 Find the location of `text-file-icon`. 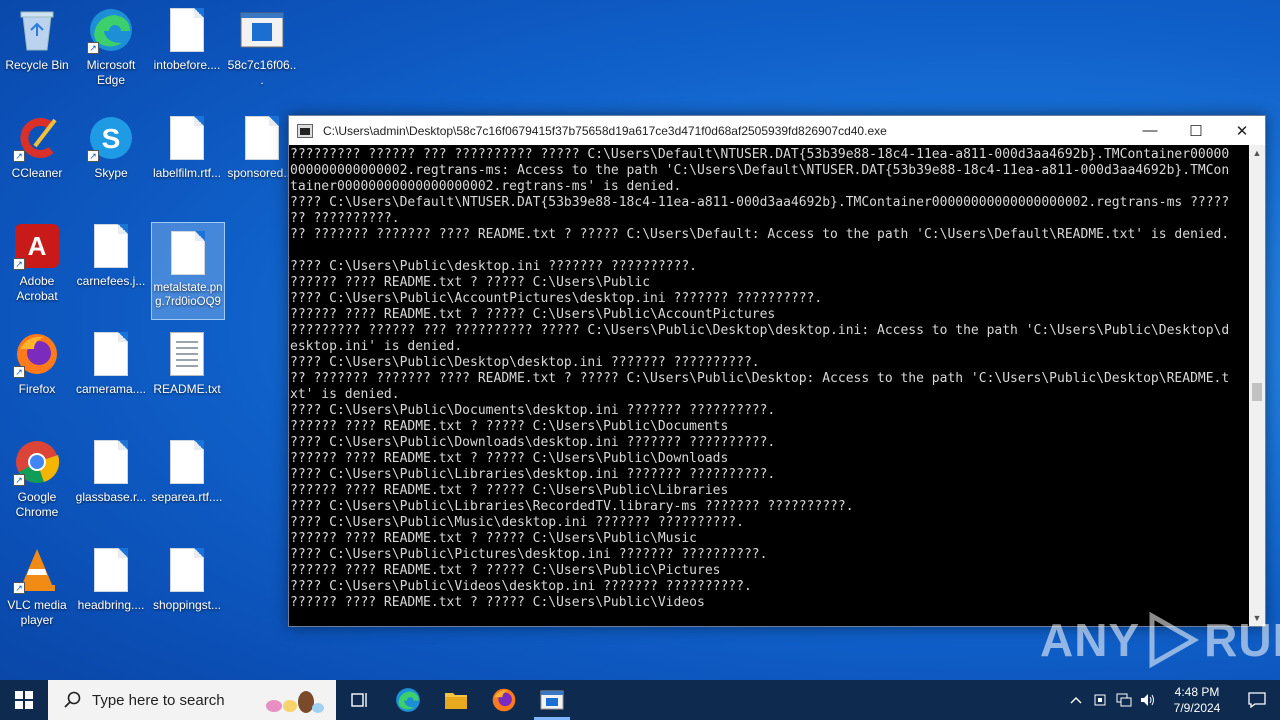

text-file-icon is located at coordinates (187, 354).